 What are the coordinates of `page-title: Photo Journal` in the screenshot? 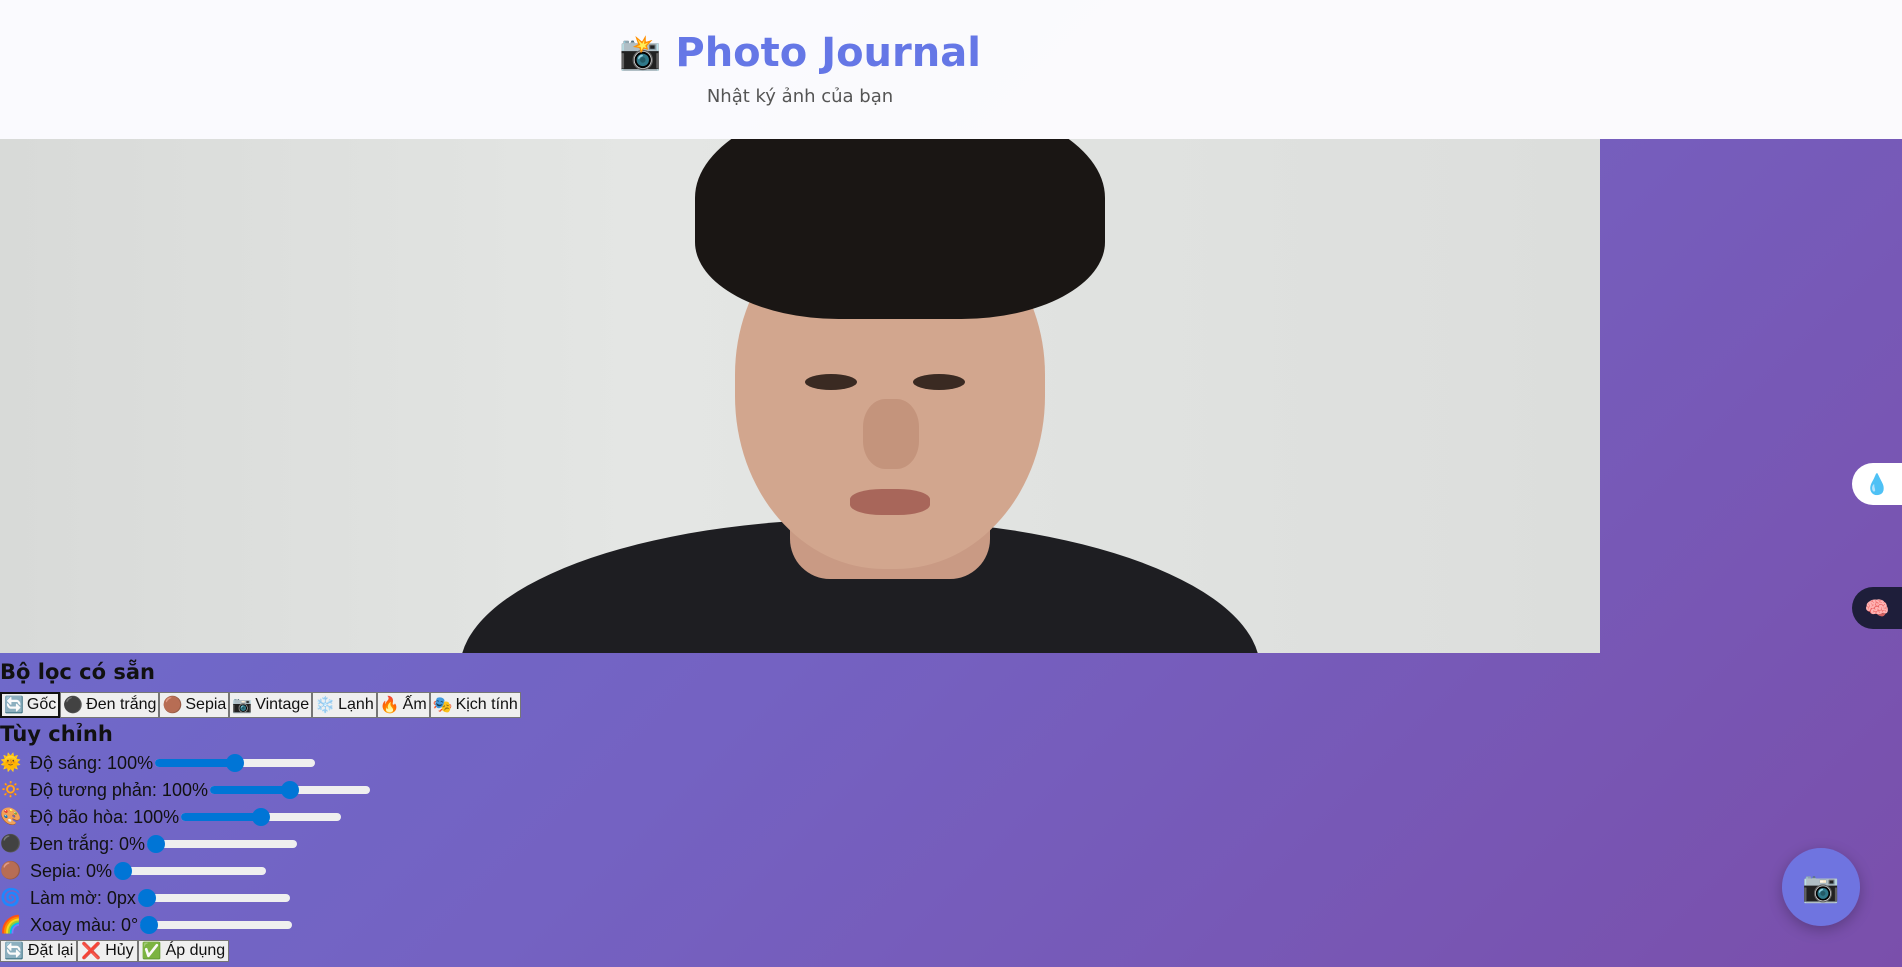 It's located at (828, 53).